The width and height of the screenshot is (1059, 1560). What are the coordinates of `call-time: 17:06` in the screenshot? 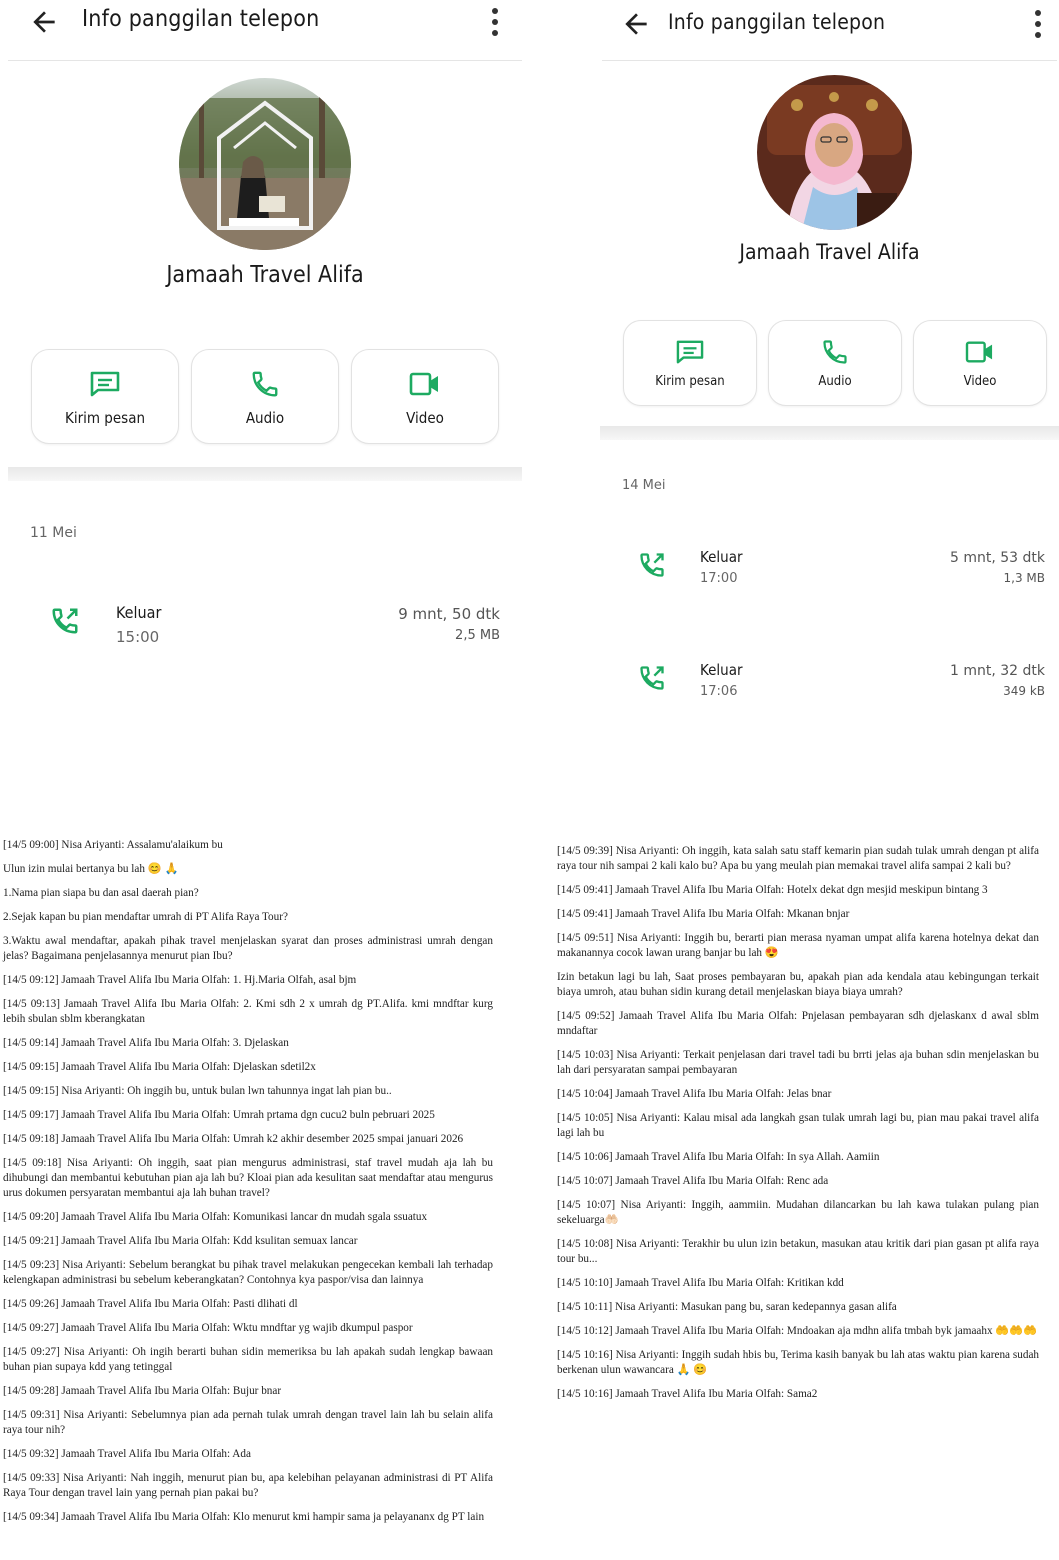 It's located at (719, 691).